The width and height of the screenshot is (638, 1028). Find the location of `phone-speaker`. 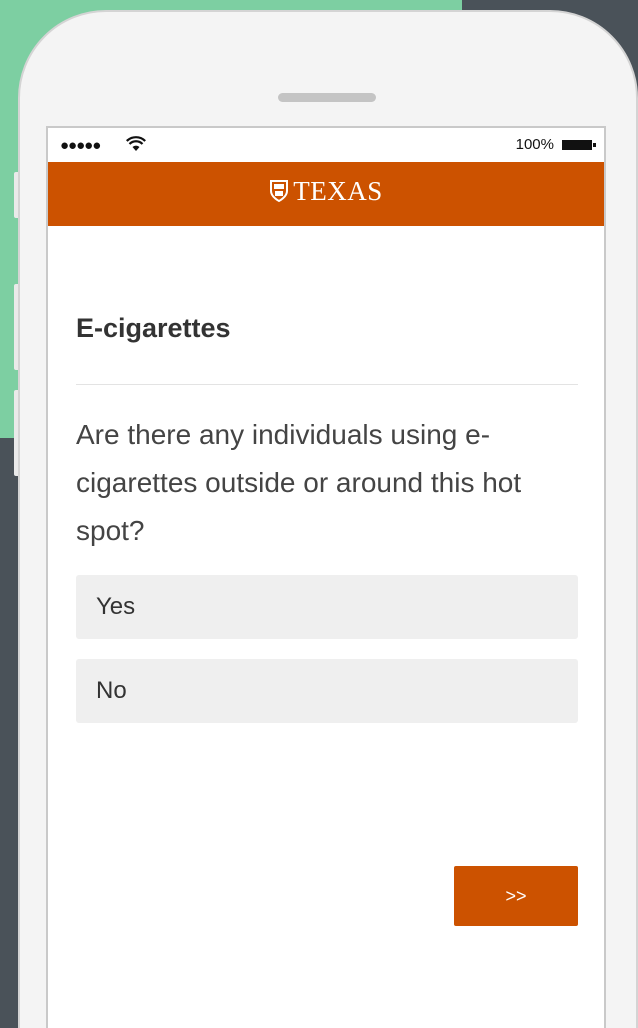

phone-speaker is located at coordinates (327, 97).